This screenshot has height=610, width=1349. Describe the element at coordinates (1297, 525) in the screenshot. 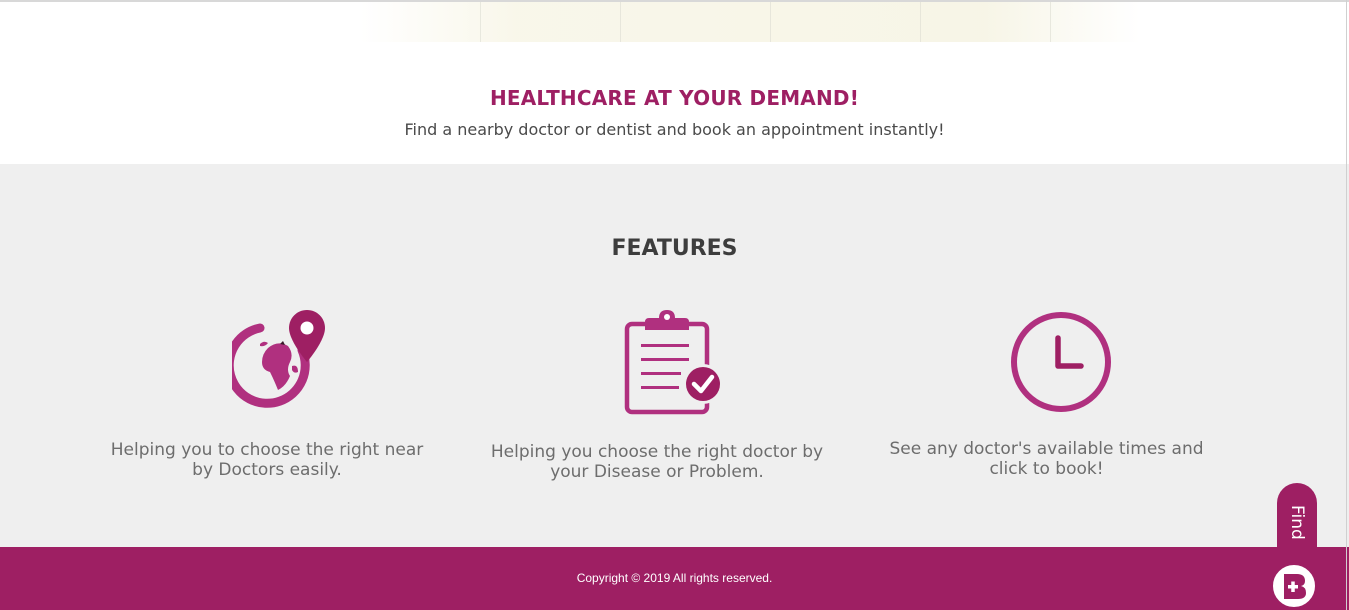

I see `find-tab-label: Find` at that location.